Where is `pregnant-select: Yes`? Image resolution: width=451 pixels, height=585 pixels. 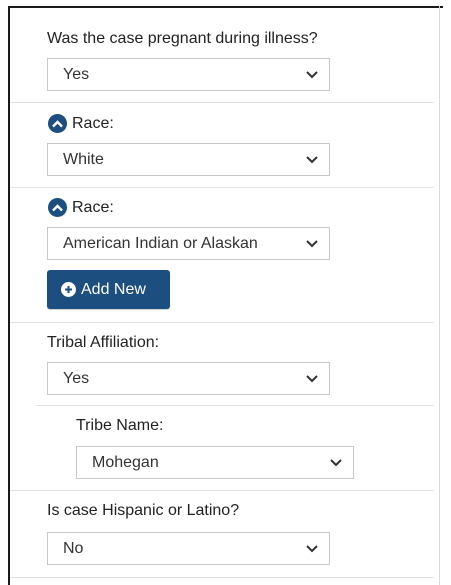 pregnant-select: Yes is located at coordinates (188, 74).